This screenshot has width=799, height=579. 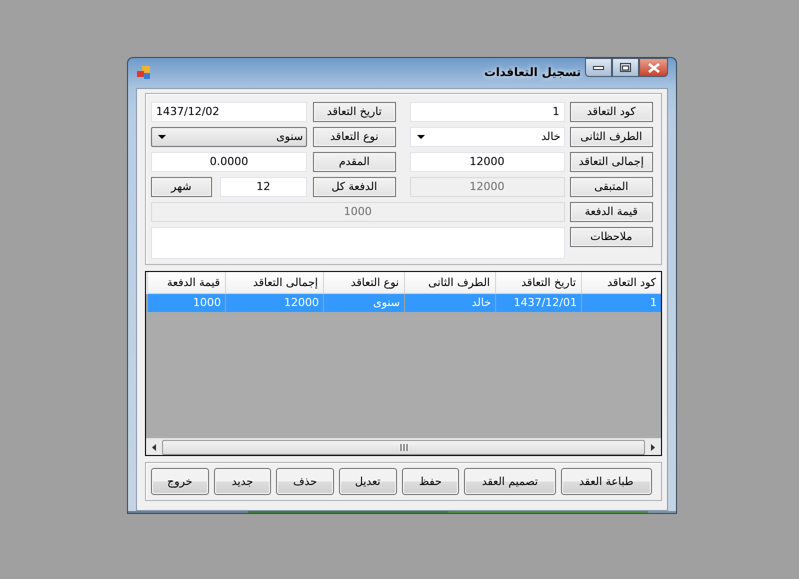 What do you see at coordinates (538, 303) in the screenshot?
I see `table-cell: 1437/12/01` at bounding box center [538, 303].